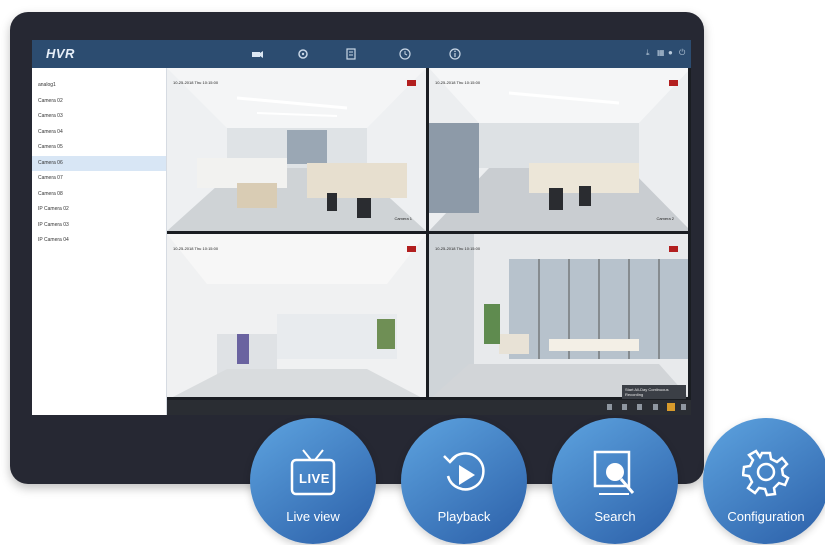 The width and height of the screenshot is (825, 545). I want to click on top-right-icons: ⤓ ▦ ● ⏻, so click(665, 53).